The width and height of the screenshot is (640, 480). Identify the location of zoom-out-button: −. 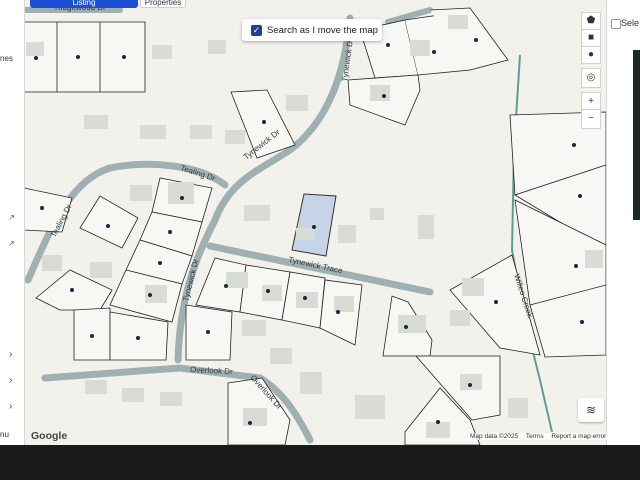
(591, 119).